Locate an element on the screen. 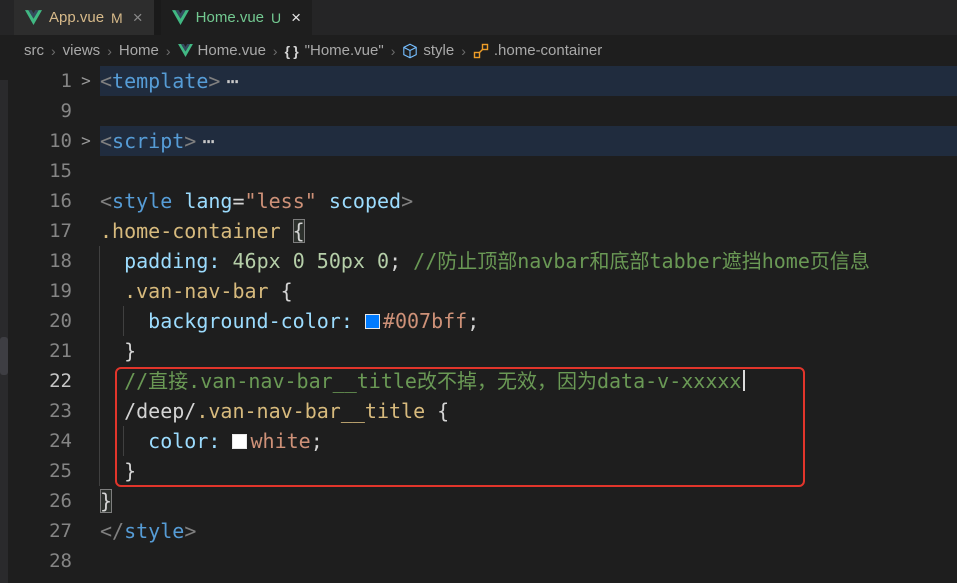 The height and width of the screenshot is (583, 957). line-number: 23 is located at coordinates (60, 411).